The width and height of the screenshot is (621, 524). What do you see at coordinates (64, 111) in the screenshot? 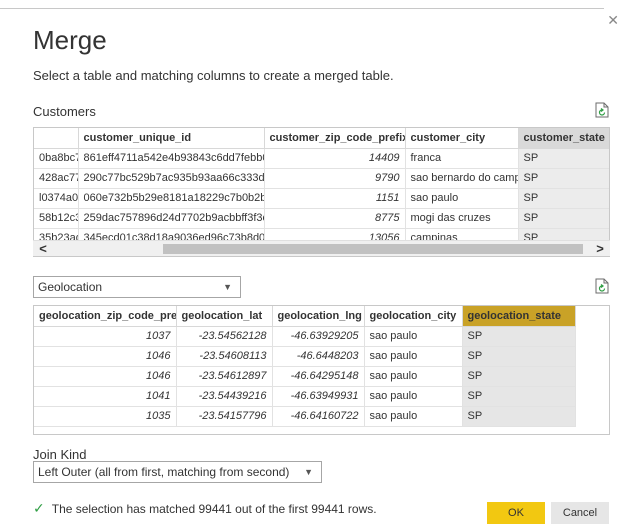
I see `customers-label: Customers` at bounding box center [64, 111].